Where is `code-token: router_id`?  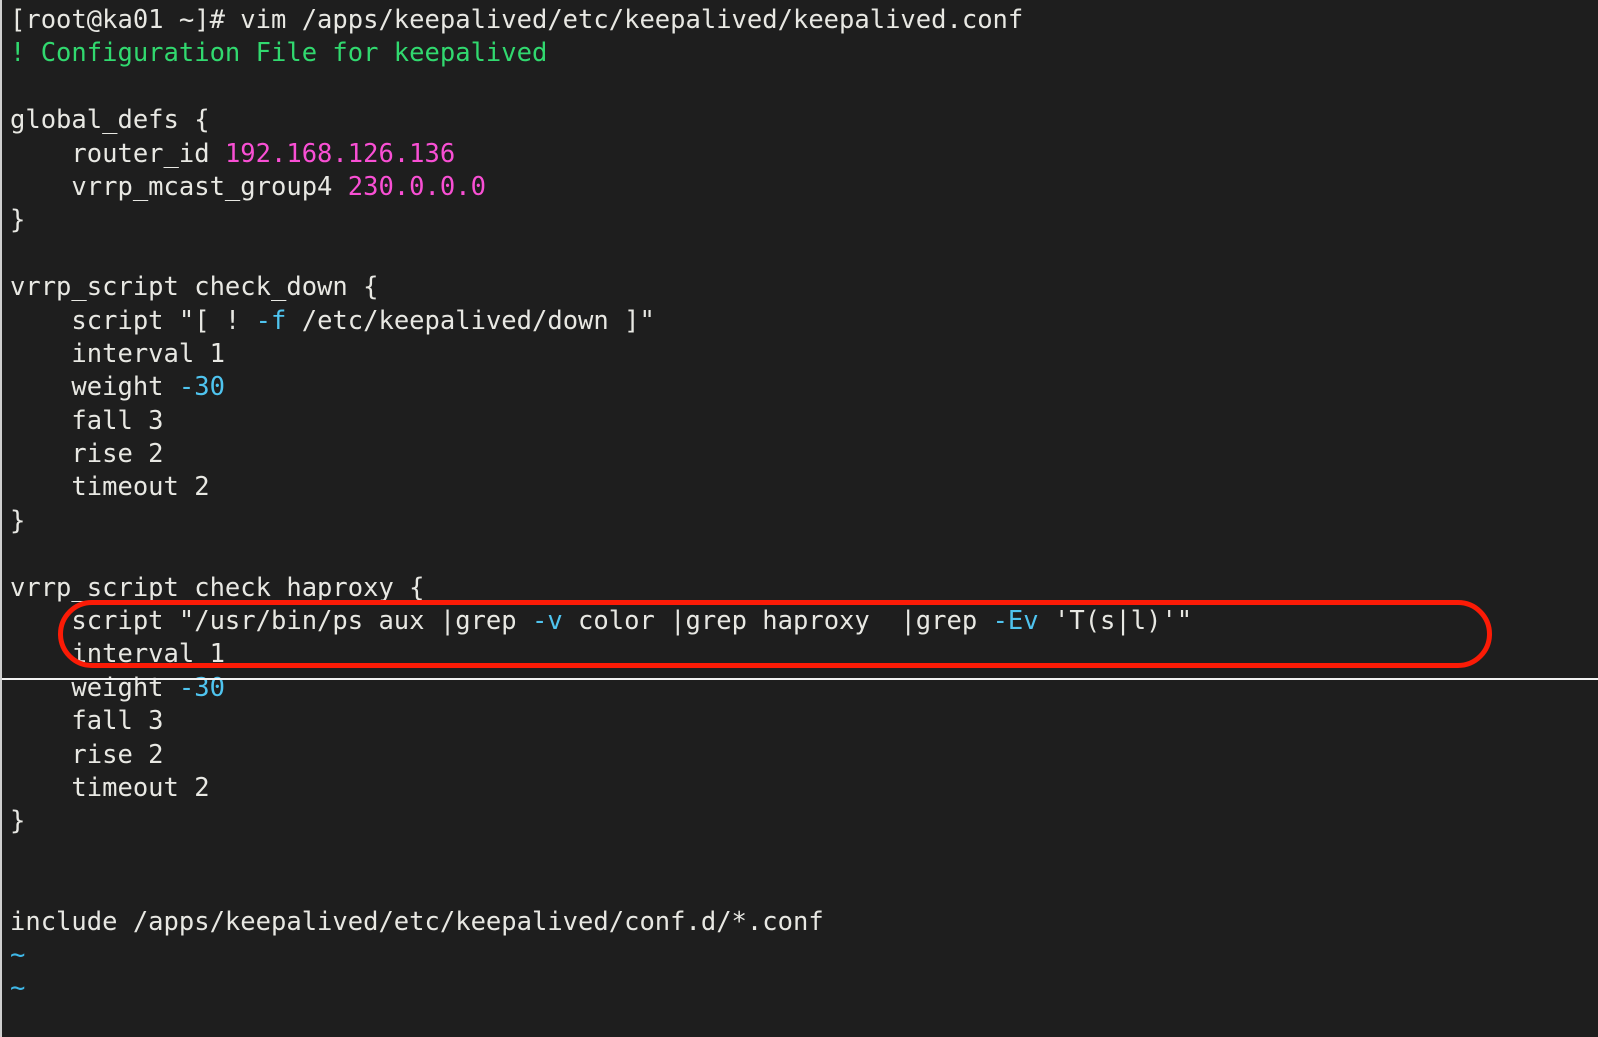
code-token: router_id is located at coordinates (117, 153).